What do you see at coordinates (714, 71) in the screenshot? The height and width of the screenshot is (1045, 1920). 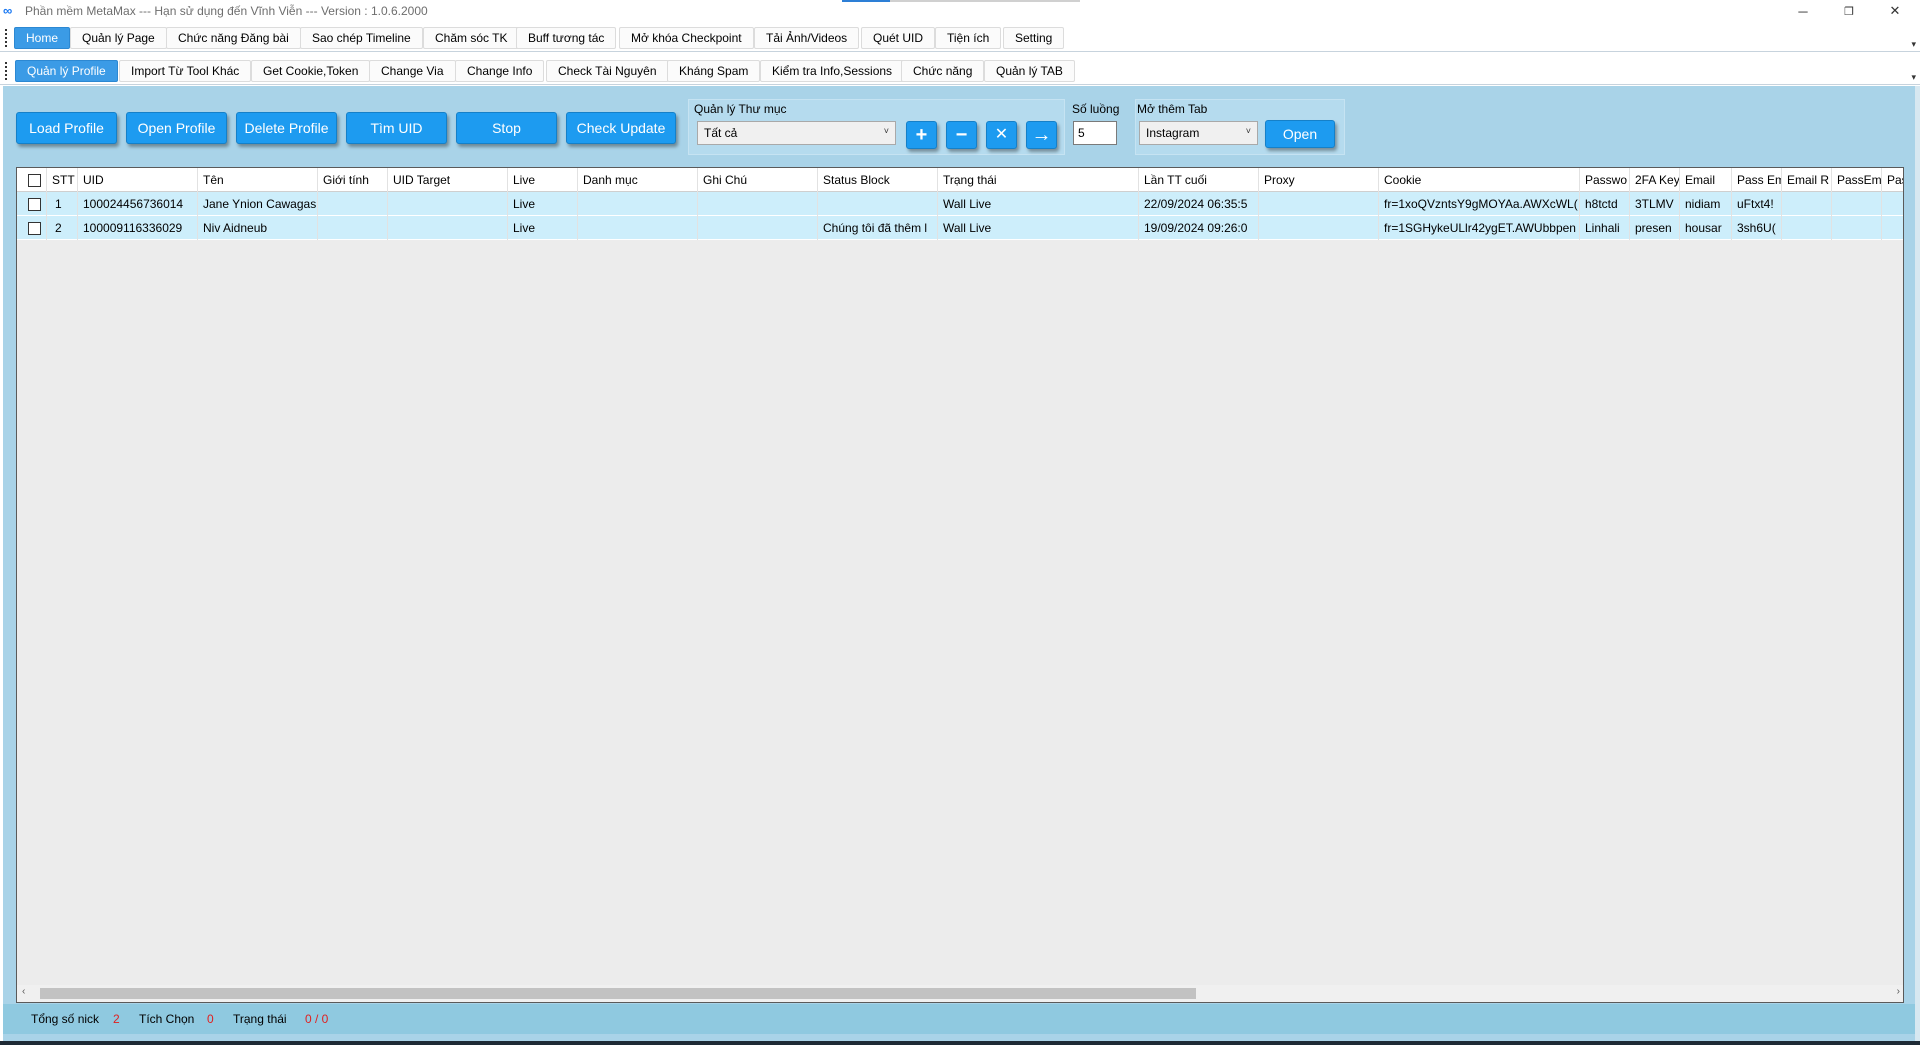 I see `subtab-khang-spam: Kháng Spam` at bounding box center [714, 71].